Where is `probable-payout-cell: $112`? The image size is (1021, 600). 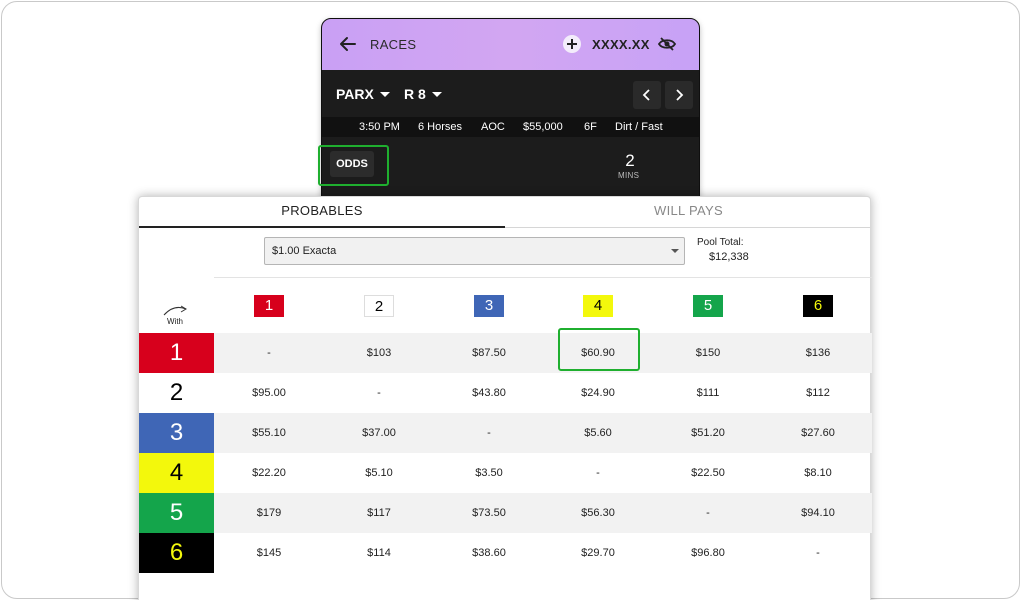
probable-payout-cell: $112 is located at coordinates (818, 393).